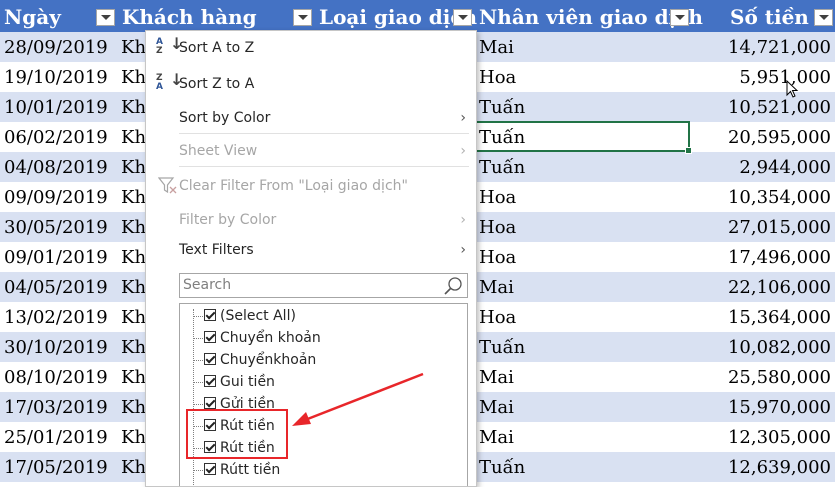 The width and height of the screenshot is (835, 487). Describe the element at coordinates (56, 467) in the screenshot. I see `cell-date: 17/05/2019` at that location.